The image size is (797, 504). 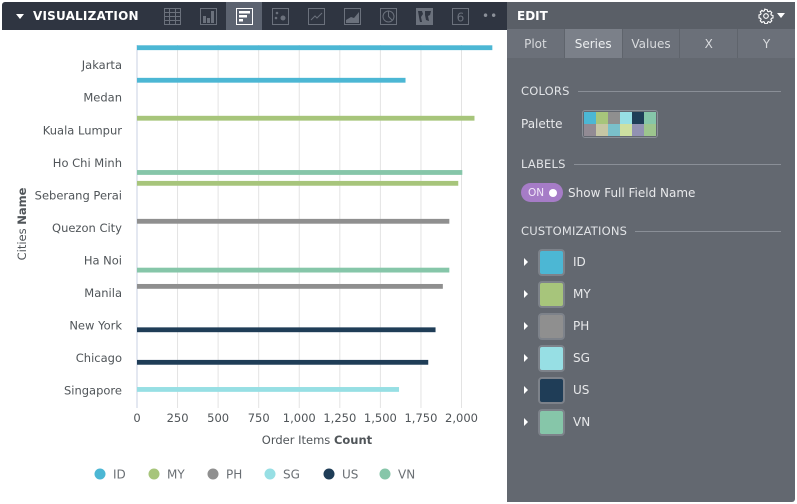 What do you see at coordinates (677, 164) in the screenshot?
I see `divider` at bounding box center [677, 164].